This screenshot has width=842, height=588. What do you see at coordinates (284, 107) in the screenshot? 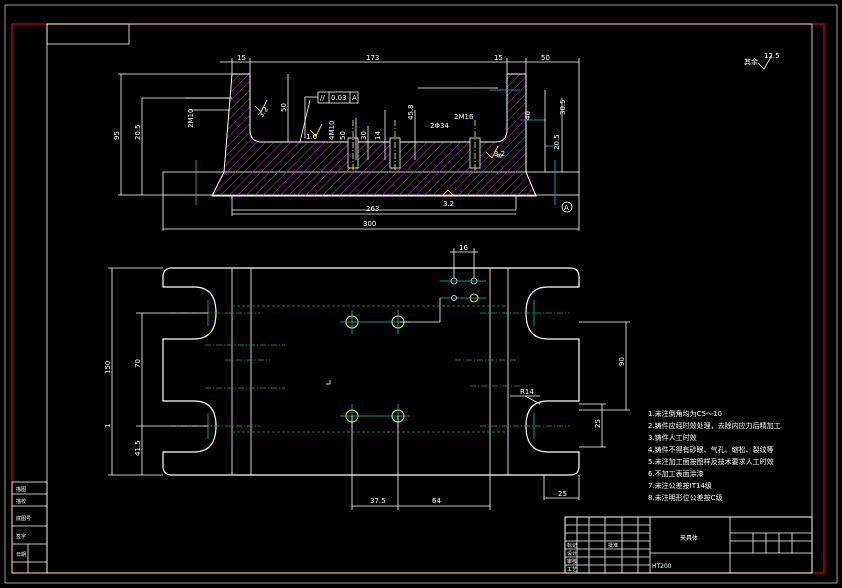
I see `dim-50: 50` at bounding box center [284, 107].